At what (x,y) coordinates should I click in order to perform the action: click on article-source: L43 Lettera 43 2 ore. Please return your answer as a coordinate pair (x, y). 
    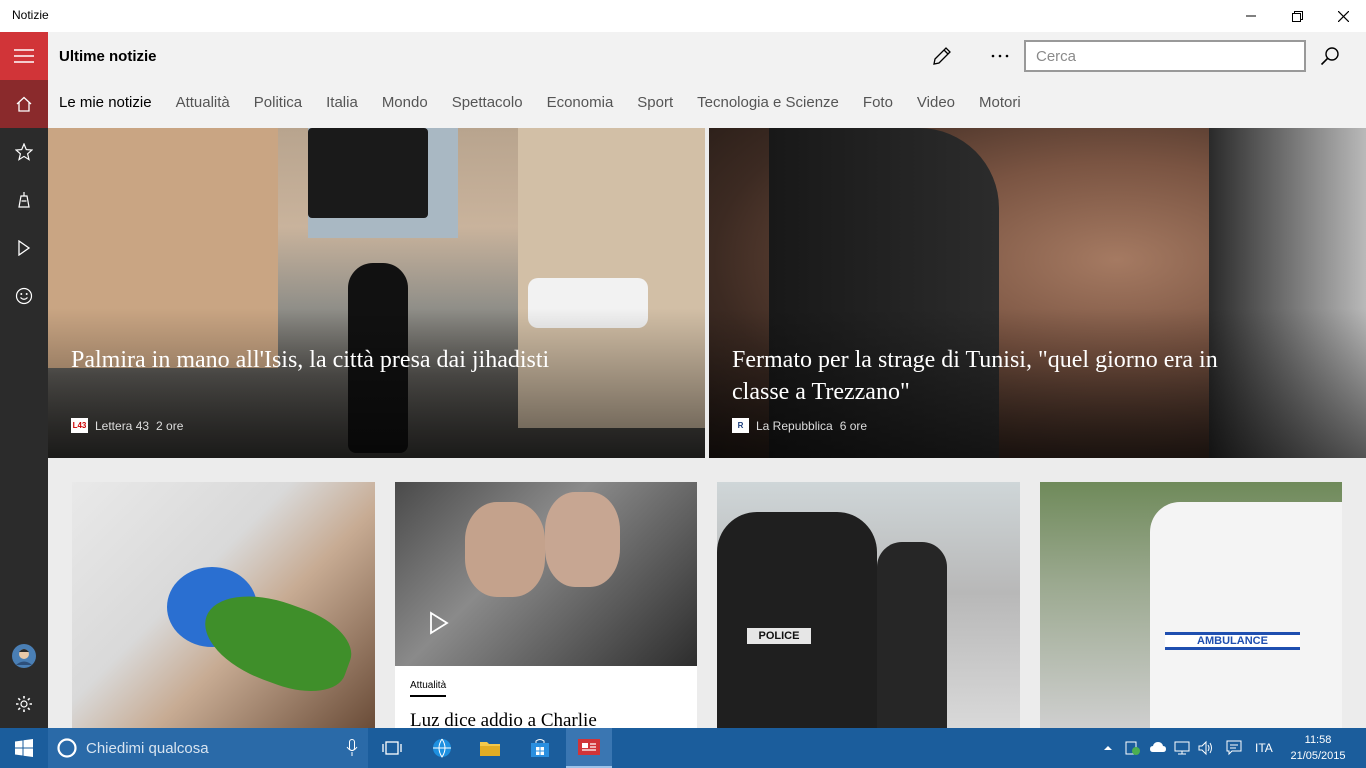
    Looking at the image, I should click on (127, 425).